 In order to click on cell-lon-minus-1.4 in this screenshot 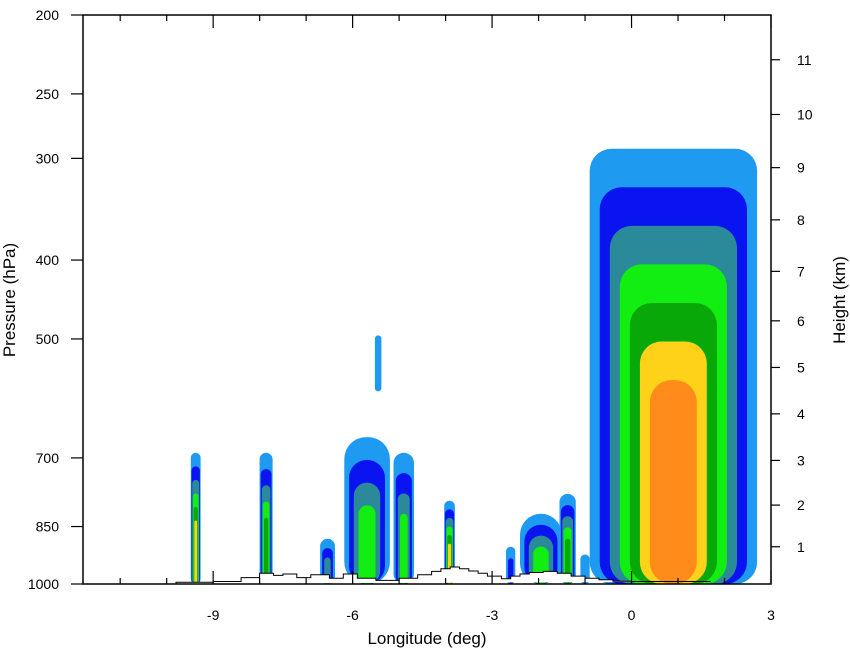, I will do `click(567, 538)`.